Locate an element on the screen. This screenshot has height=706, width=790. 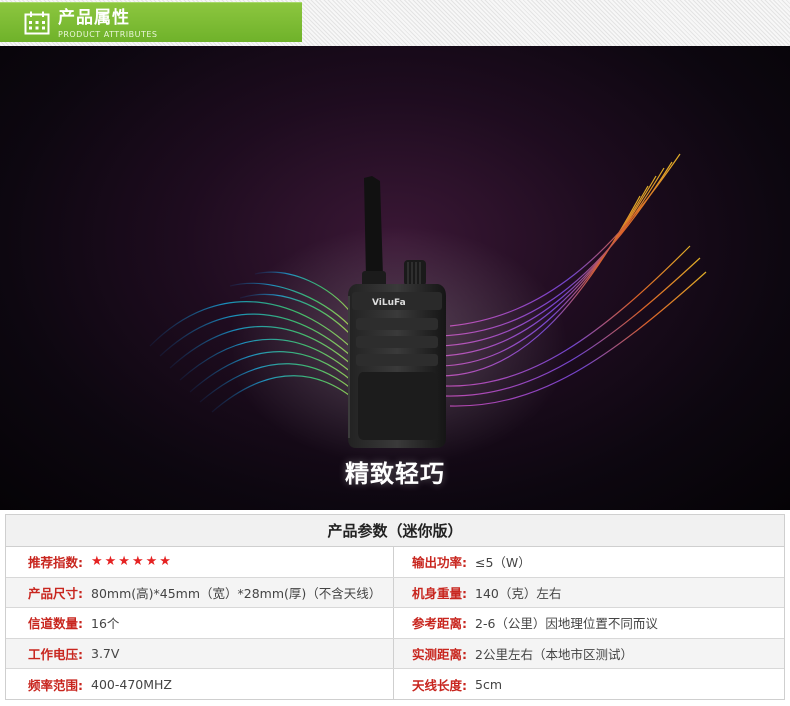
spec-cell-measured-range: 实测距离: 2公里左右（本地市区测试） is located at coordinates (589, 654).